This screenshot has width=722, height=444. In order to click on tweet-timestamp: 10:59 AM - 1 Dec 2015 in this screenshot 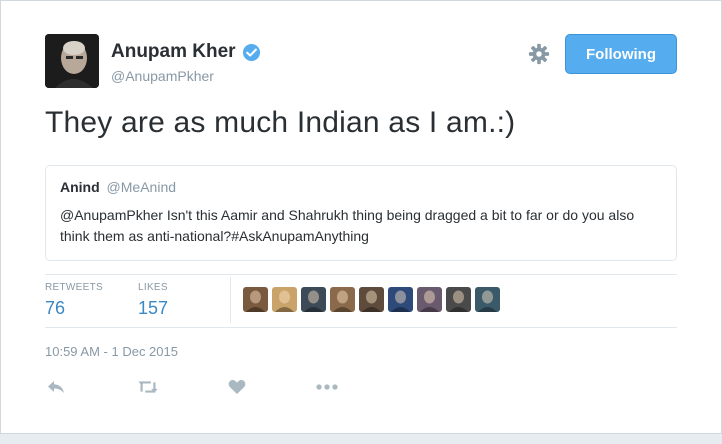, I will do `click(111, 351)`.